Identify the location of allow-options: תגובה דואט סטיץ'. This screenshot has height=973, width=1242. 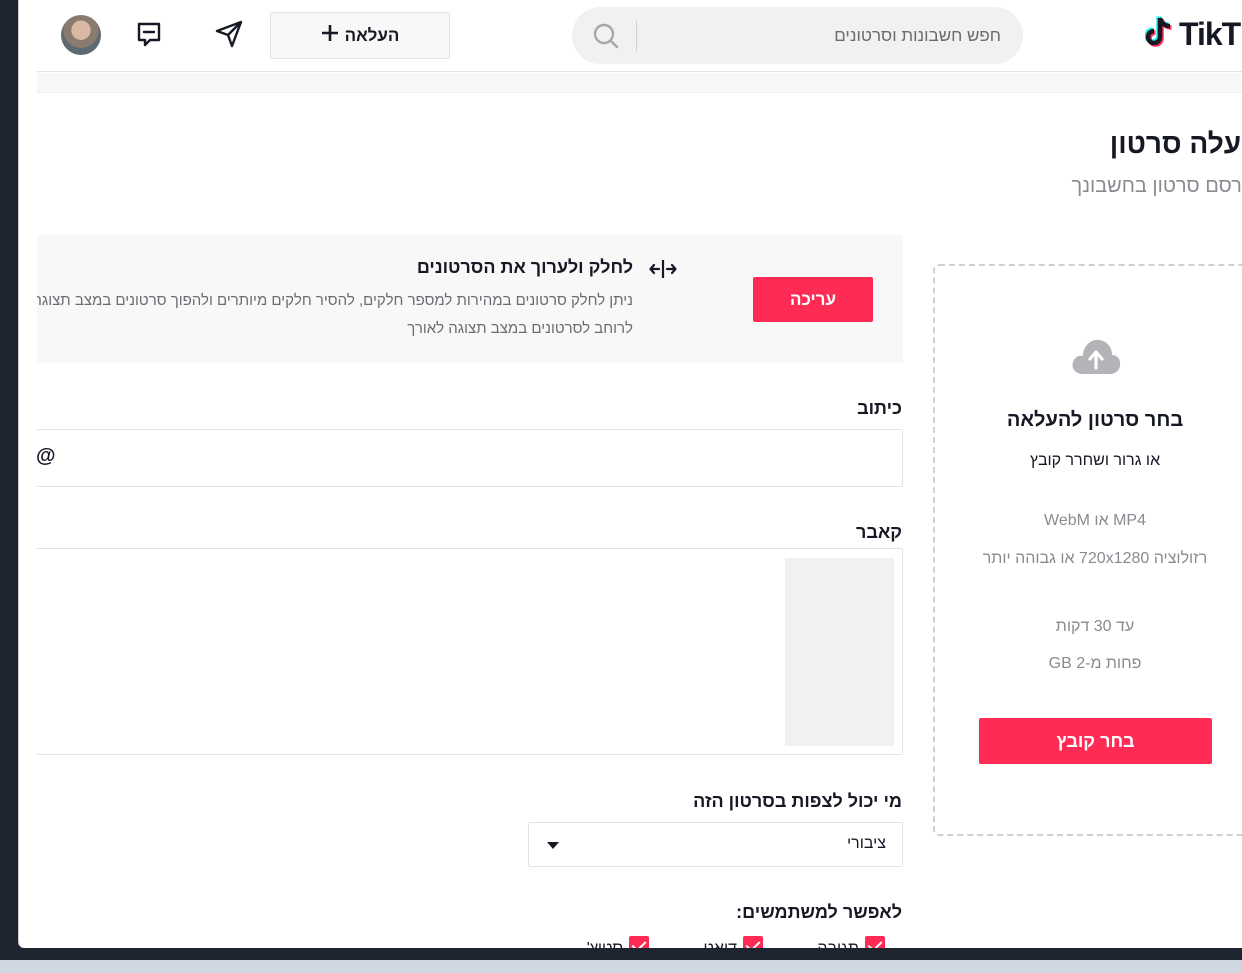
(721, 942).